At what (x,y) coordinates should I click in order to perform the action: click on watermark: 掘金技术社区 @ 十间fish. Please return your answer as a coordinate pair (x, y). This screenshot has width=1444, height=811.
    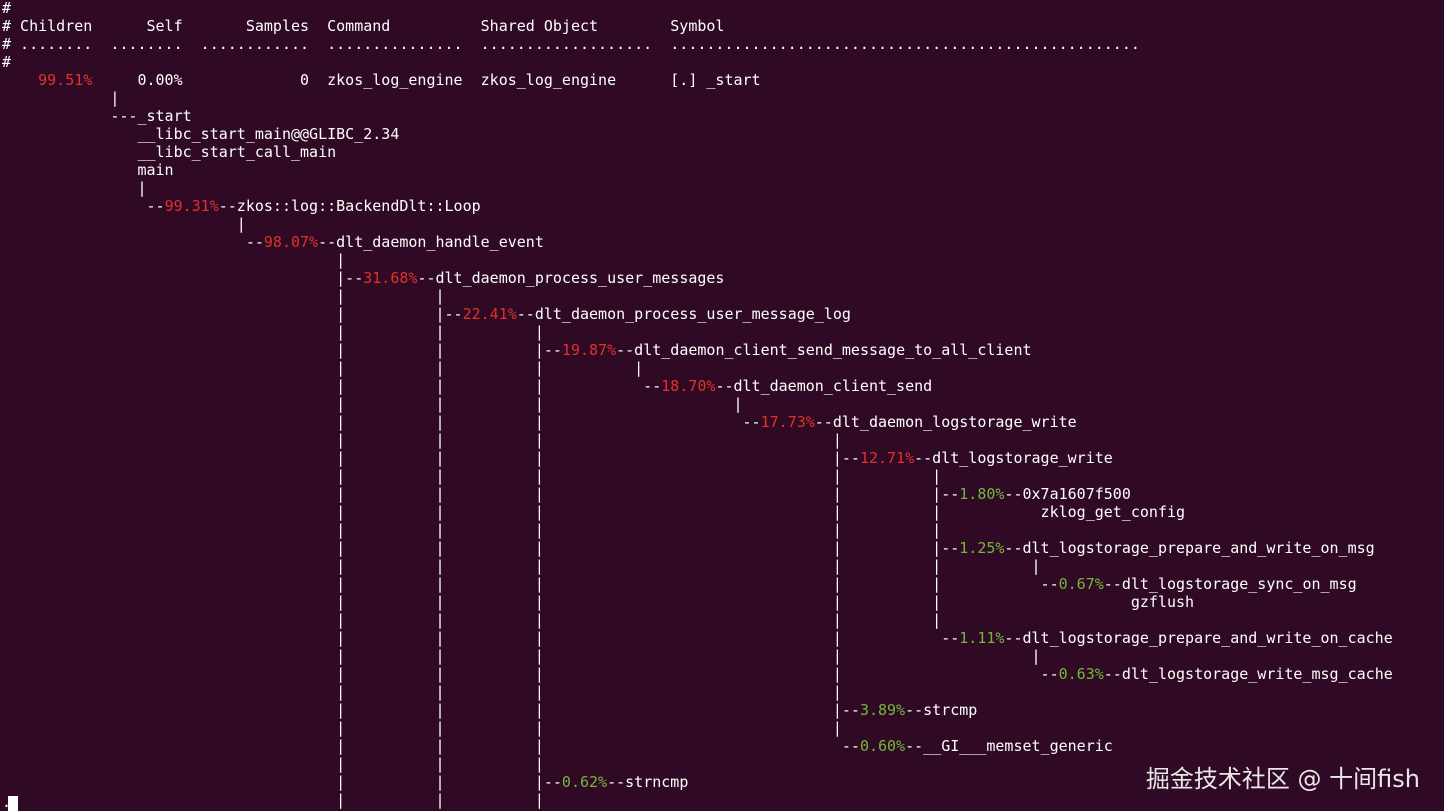
    Looking at the image, I should click on (1282, 779).